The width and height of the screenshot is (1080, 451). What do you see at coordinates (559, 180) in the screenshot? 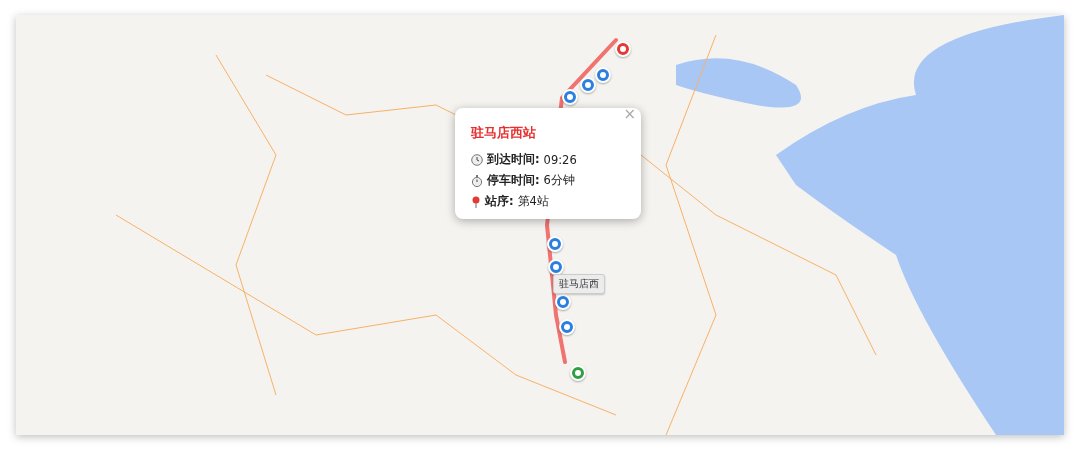
I see `info-value: 6分钟` at bounding box center [559, 180].